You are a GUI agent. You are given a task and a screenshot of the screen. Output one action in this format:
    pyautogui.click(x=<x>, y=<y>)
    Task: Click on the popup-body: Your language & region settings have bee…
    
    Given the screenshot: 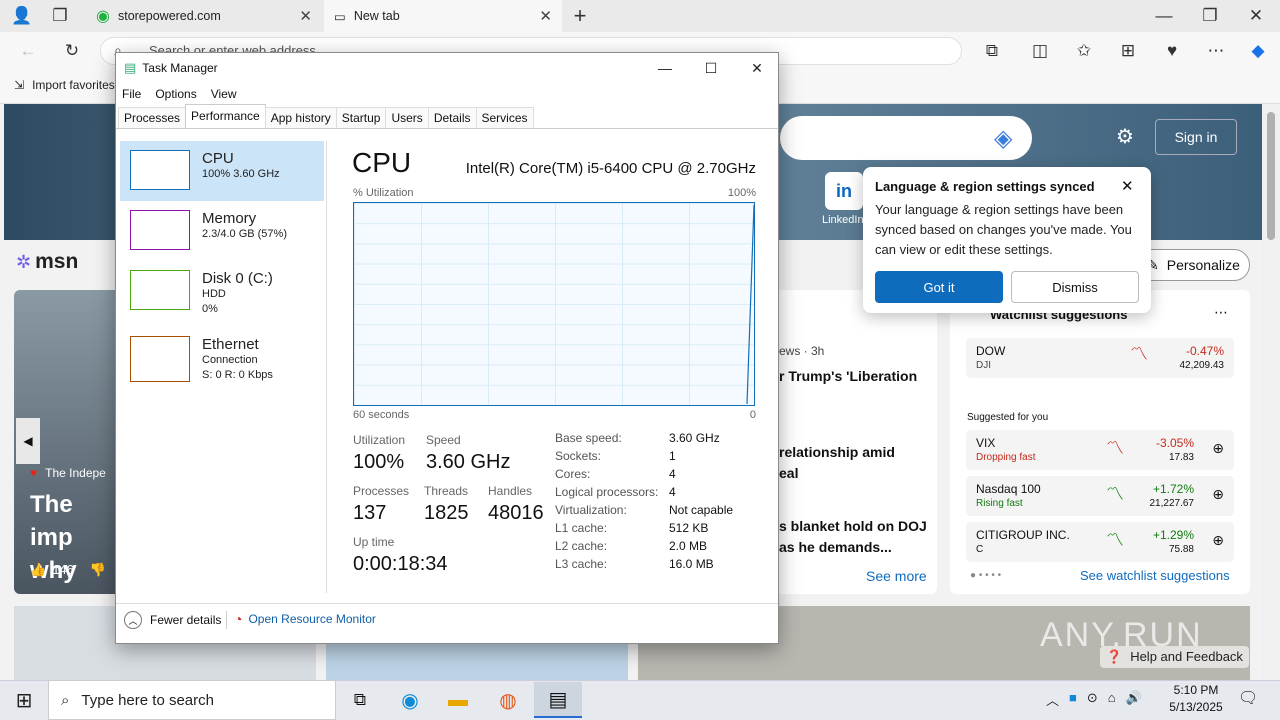 What is the action you would take?
    pyautogui.click(x=1003, y=229)
    